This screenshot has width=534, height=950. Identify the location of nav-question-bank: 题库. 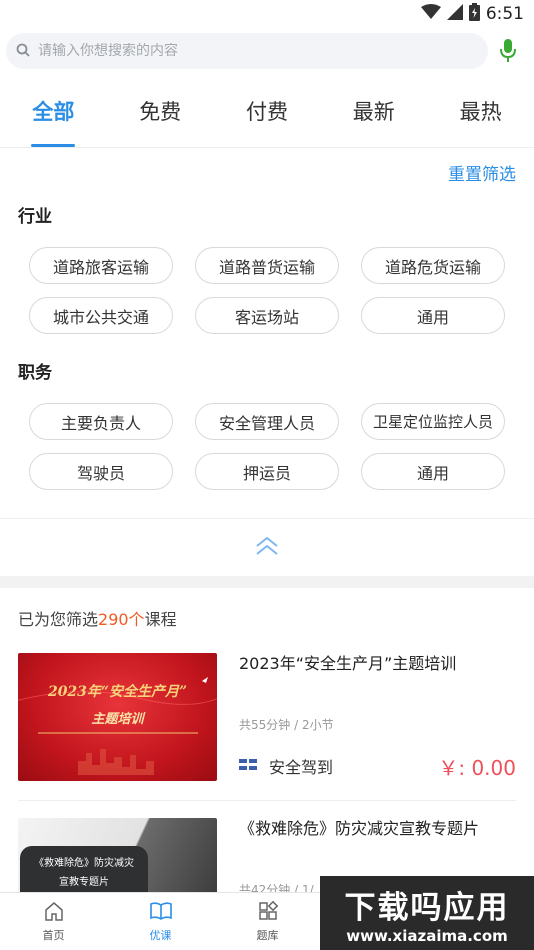
(267, 921).